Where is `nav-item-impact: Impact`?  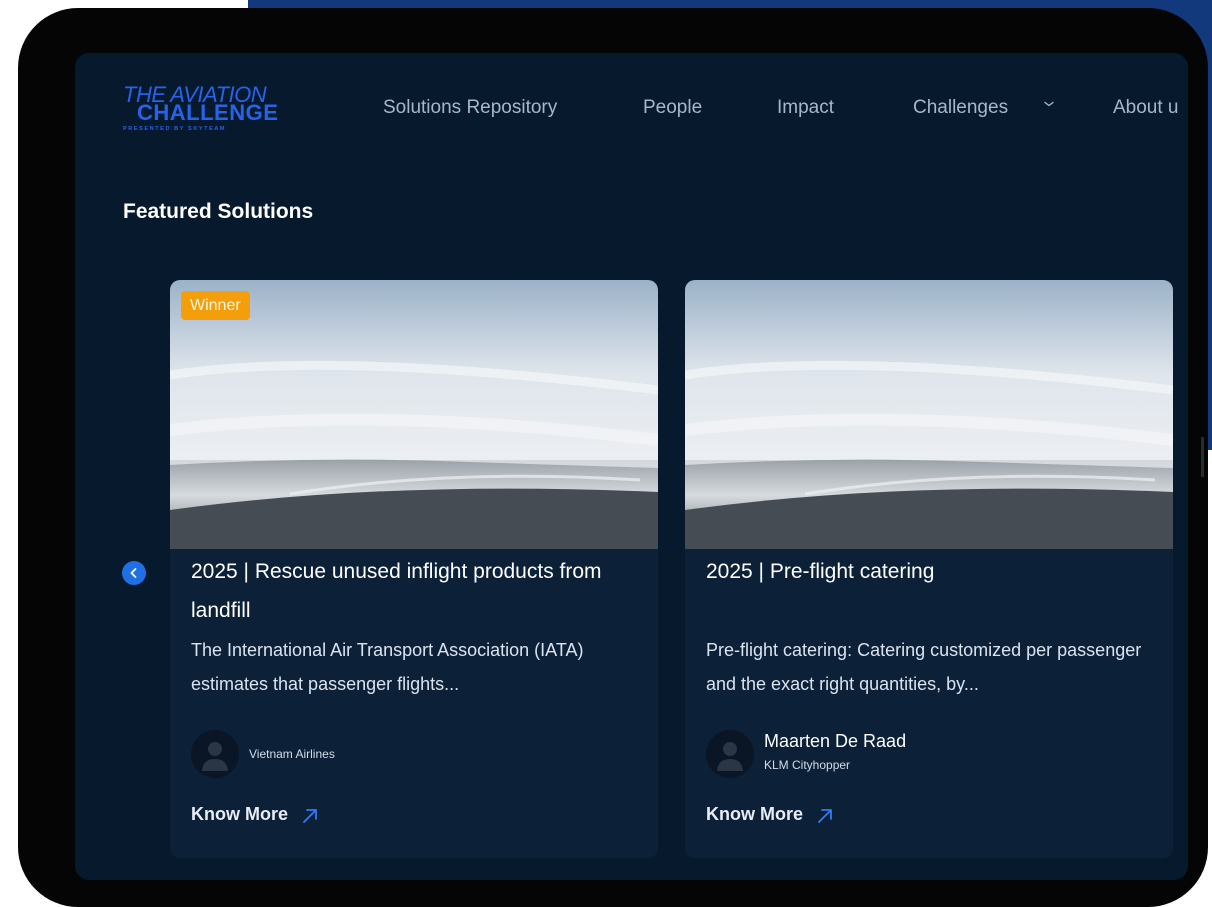 nav-item-impact: Impact is located at coordinates (805, 108).